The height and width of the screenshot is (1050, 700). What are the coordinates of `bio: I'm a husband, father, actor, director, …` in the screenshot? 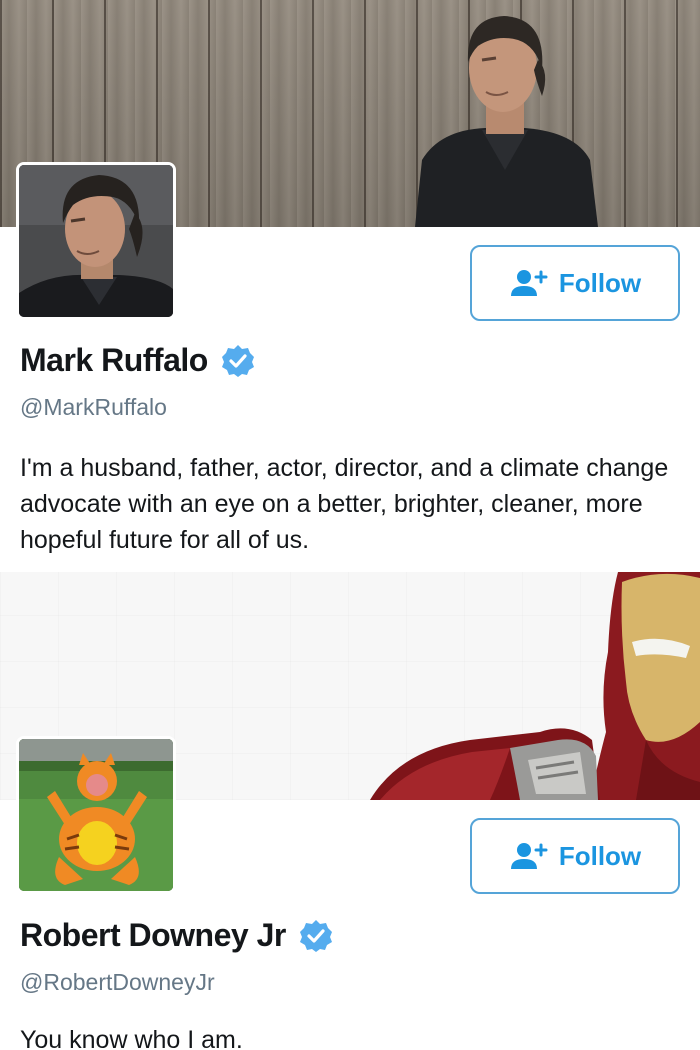 It's located at (344, 504).